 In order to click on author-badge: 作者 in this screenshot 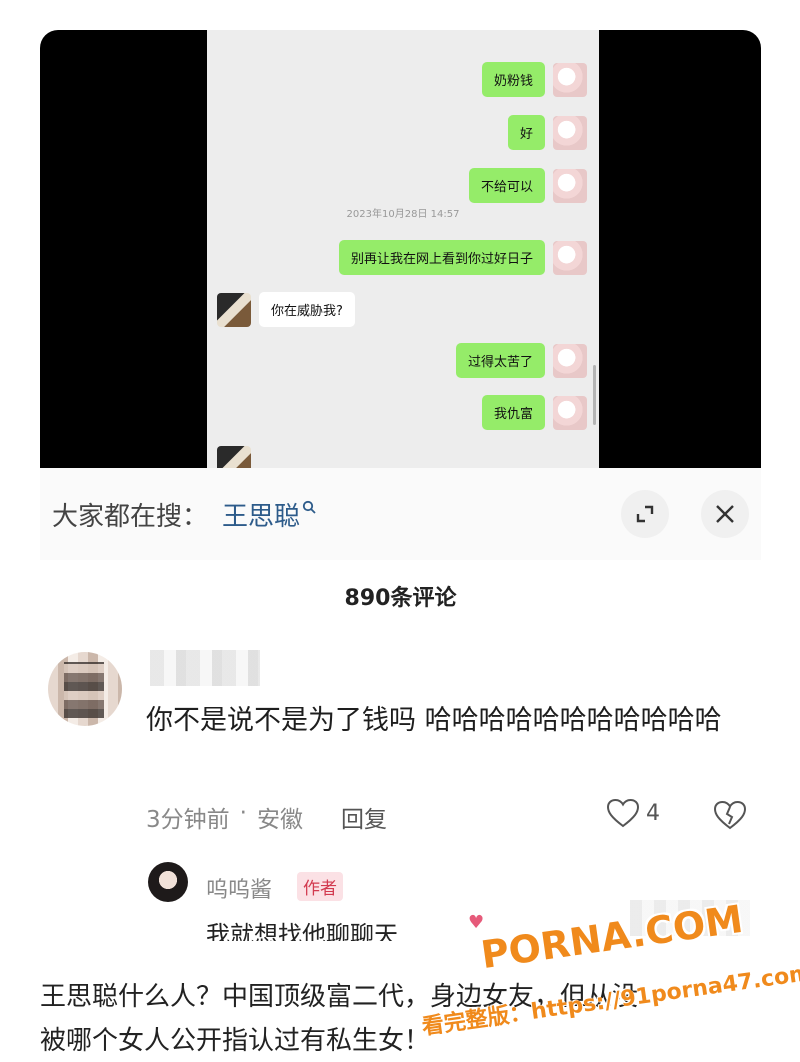, I will do `click(320, 886)`.